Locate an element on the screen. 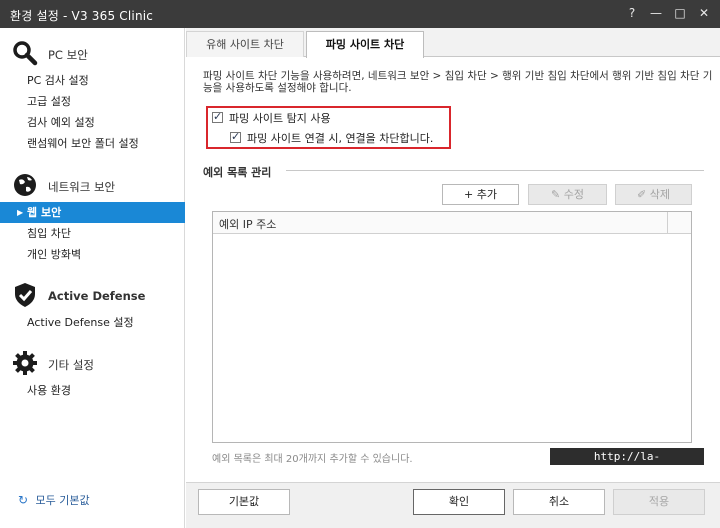 This screenshot has width=720, height=528. footer-bar: 기본값 확인 취소 적용 is located at coordinates (453, 505).